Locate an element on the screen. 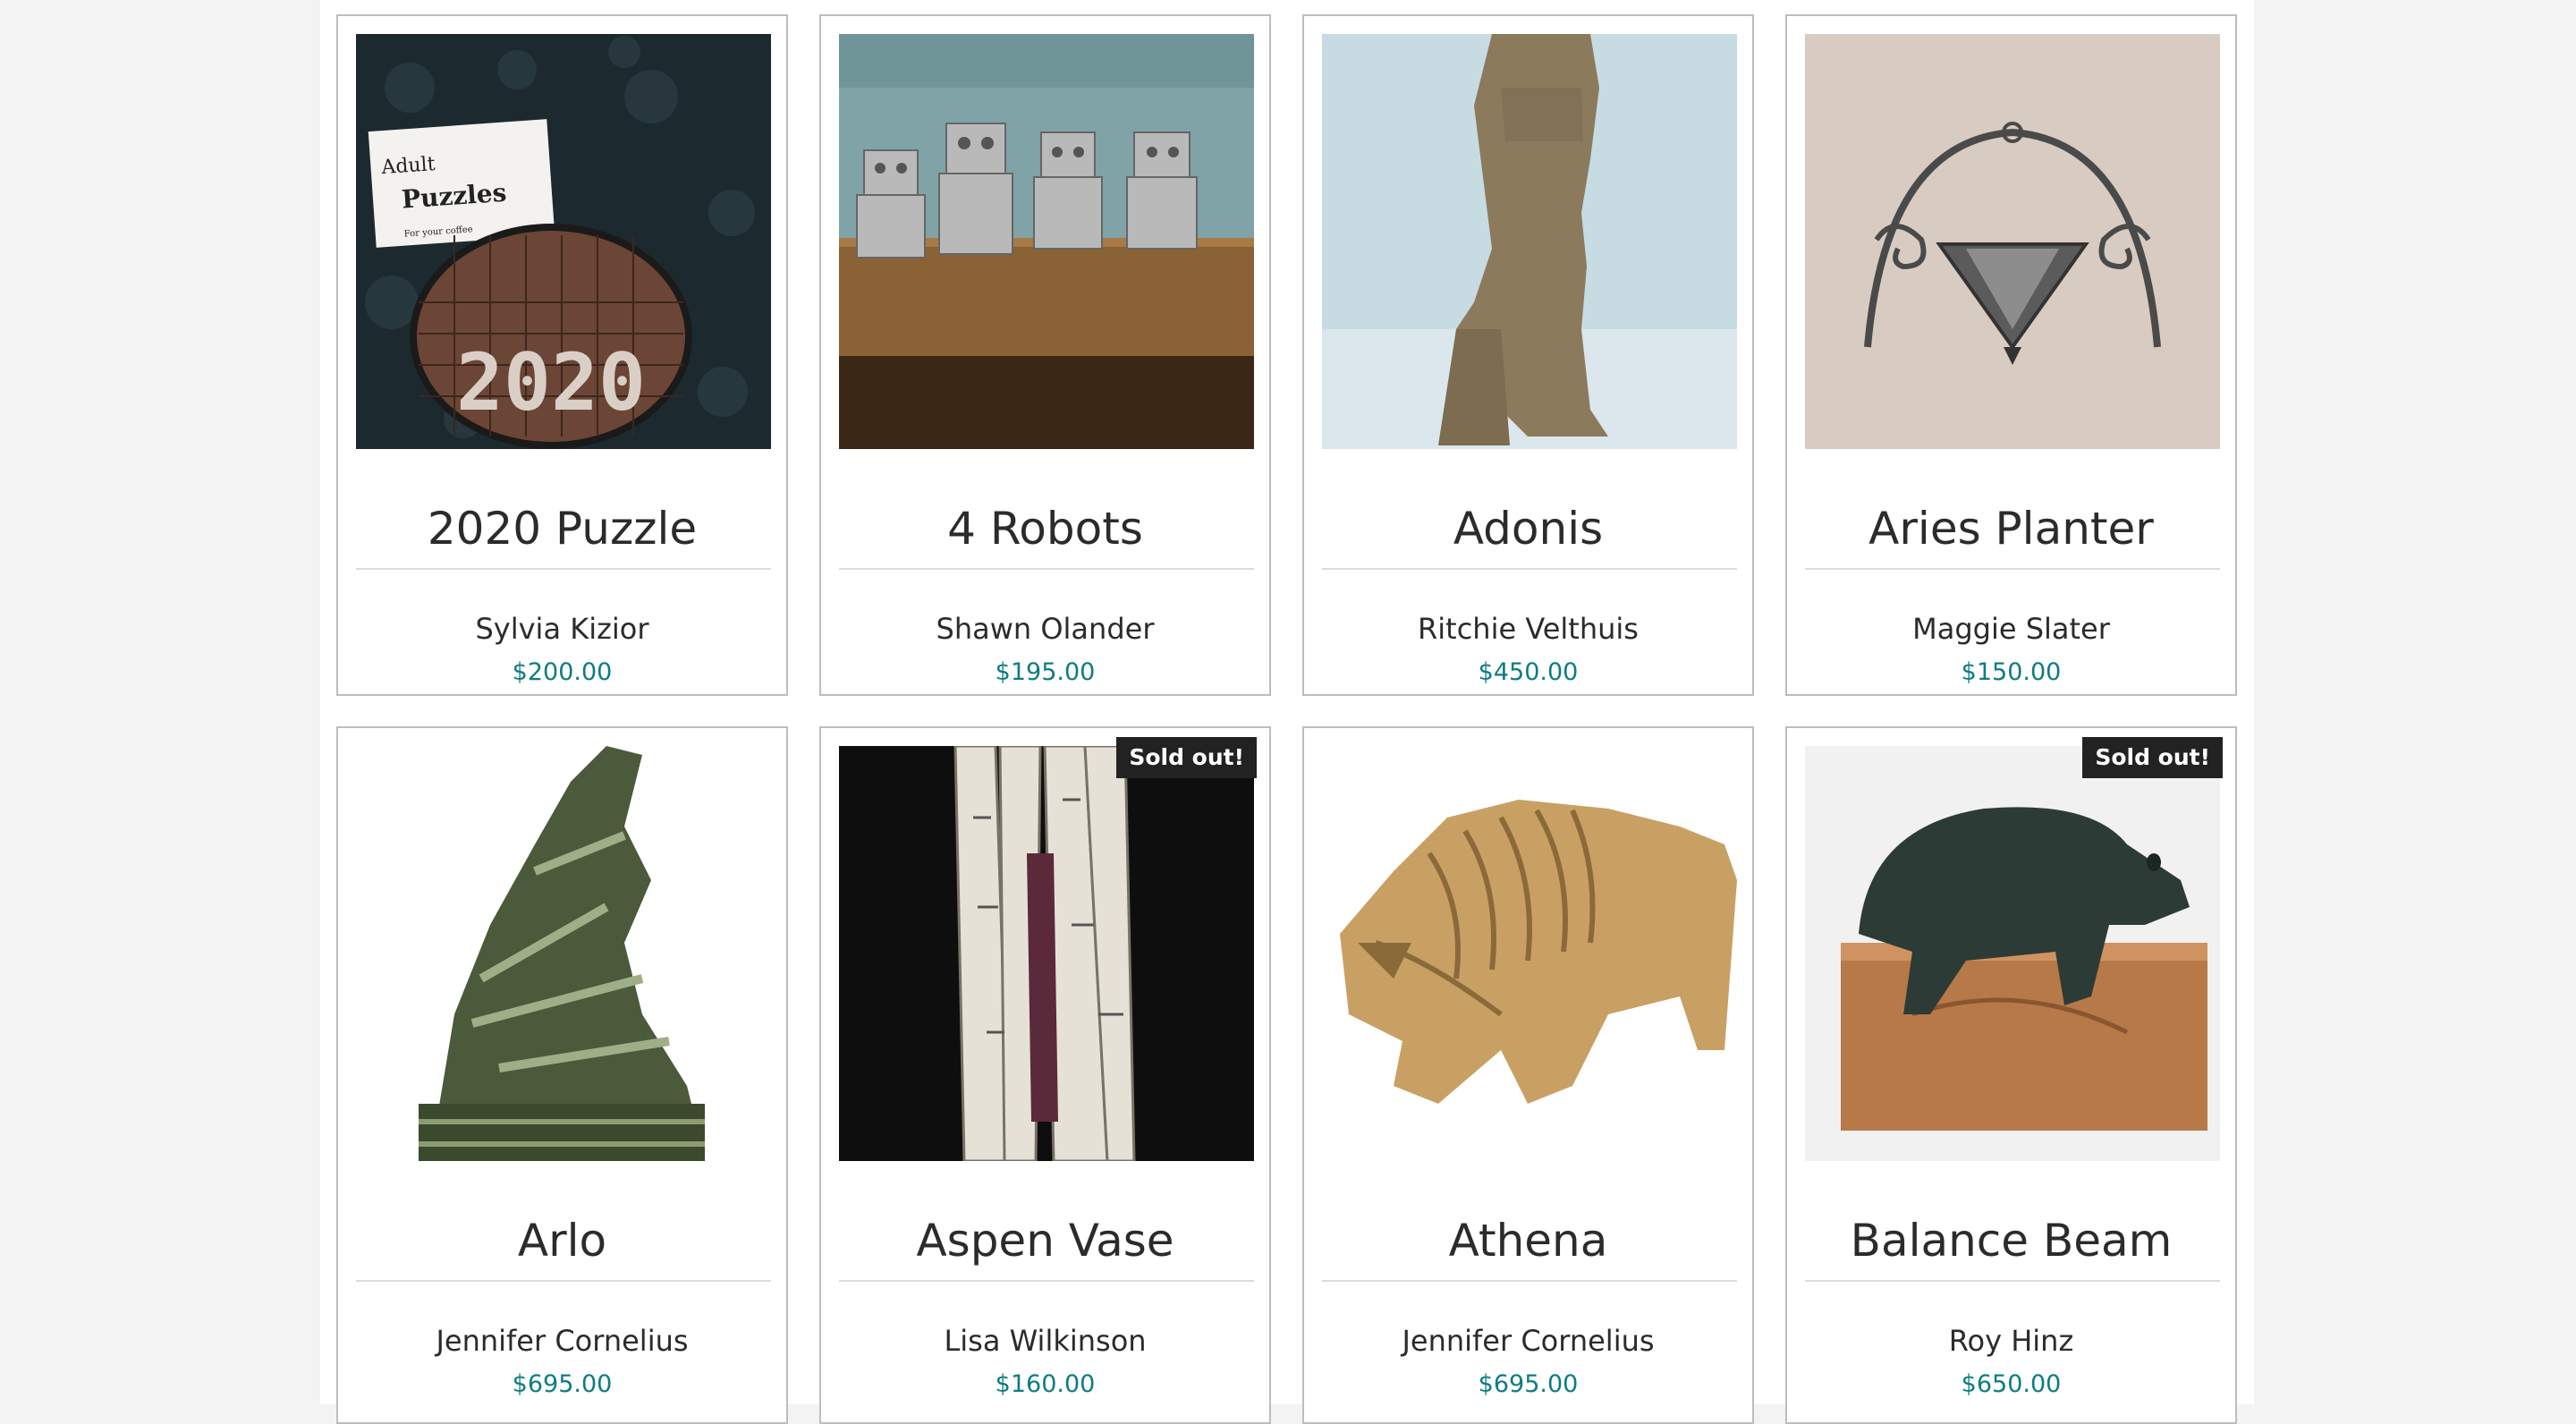 Image resolution: width=2576 pixels, height=1424 pixels. artist-name: Lisa Wilkinson is located at coordinates (1045, 1341).